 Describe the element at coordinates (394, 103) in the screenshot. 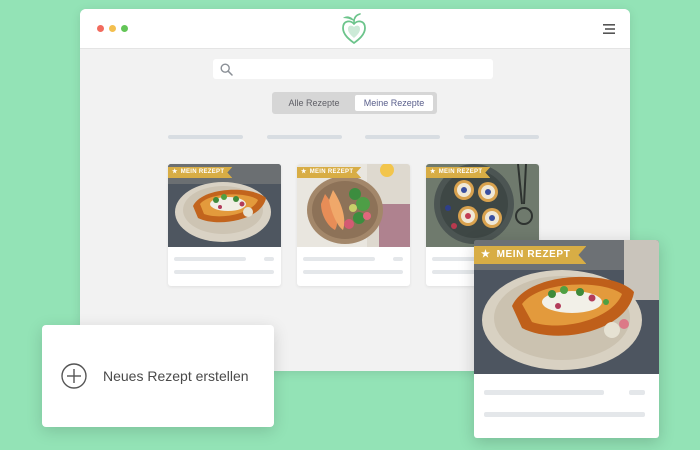

I see `tab-meine-rezepte: Meine Rezepte` at that location.